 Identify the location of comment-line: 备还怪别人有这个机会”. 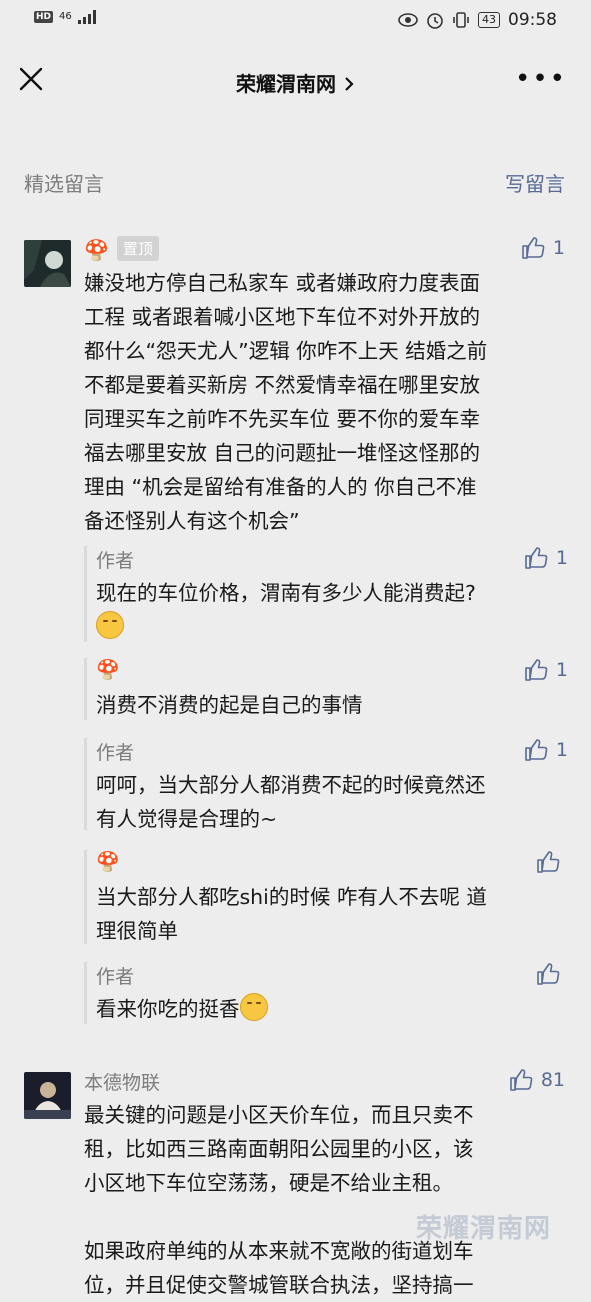
(192, 521).